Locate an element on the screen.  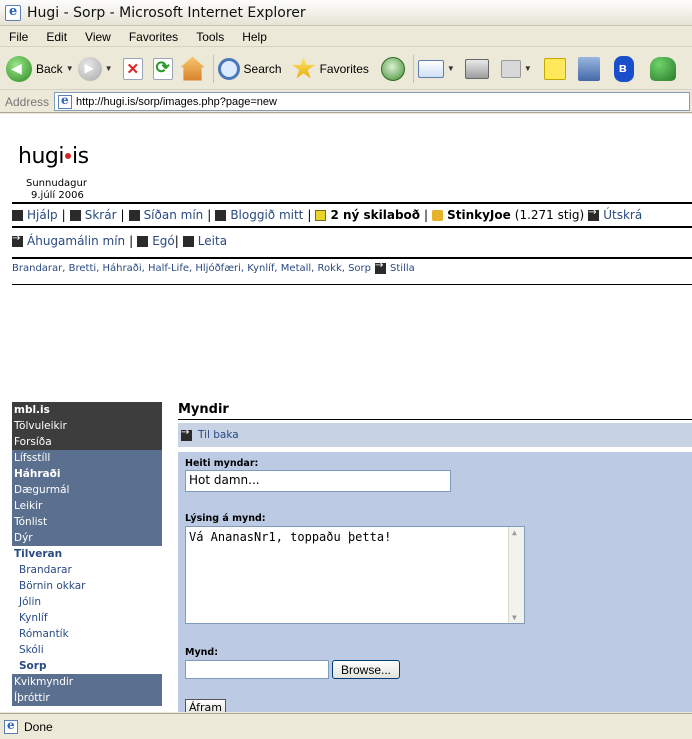
refresh-icon is located at coordinates (162, 68).